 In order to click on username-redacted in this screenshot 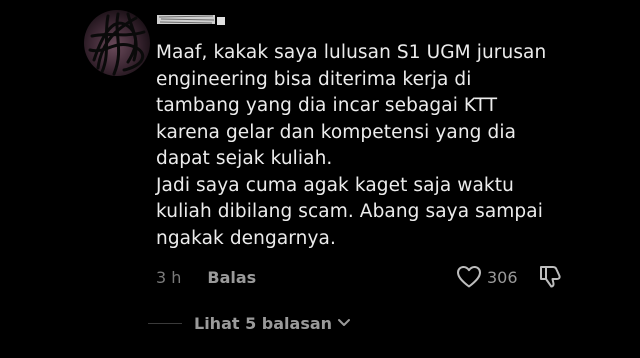, I will do `click(192, 20)`.